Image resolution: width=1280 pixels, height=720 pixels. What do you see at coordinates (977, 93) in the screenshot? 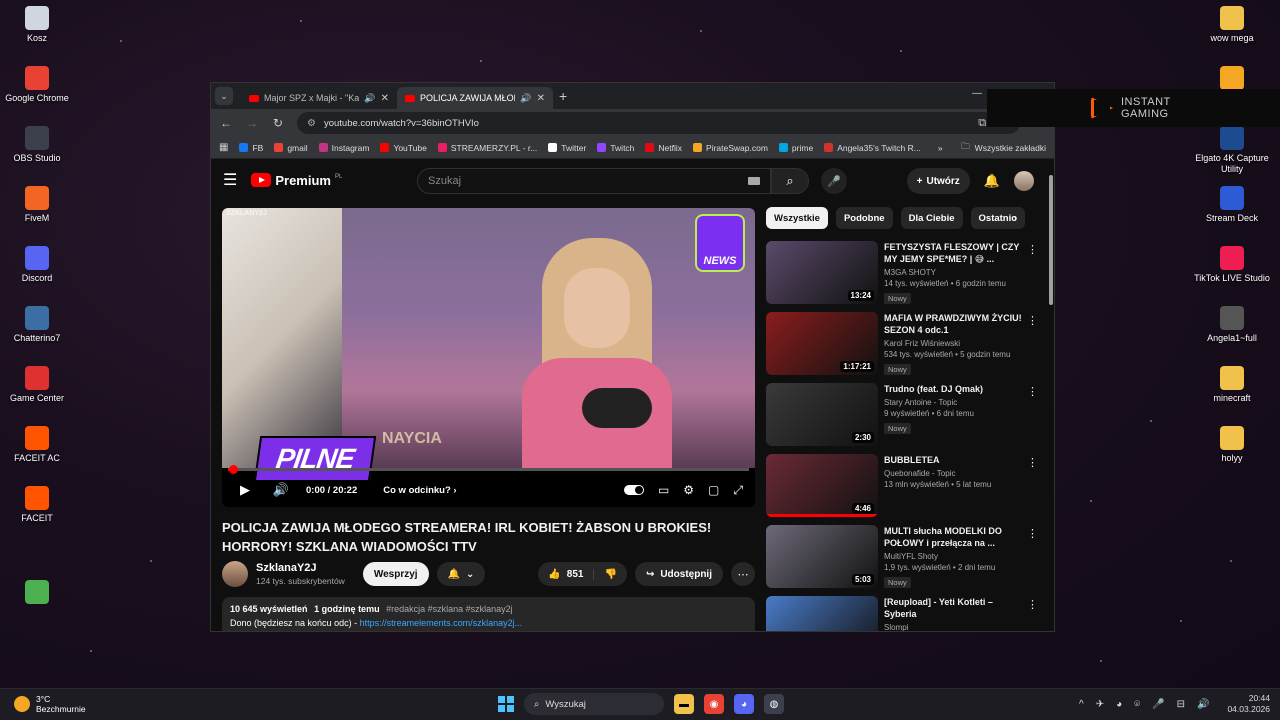
I see `minimize-icon: —` at bounding box center [977, 93].